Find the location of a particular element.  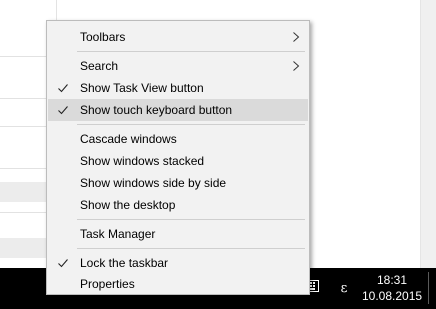

menu-item-label: Show Task View button is located at coordinates (142, 88).